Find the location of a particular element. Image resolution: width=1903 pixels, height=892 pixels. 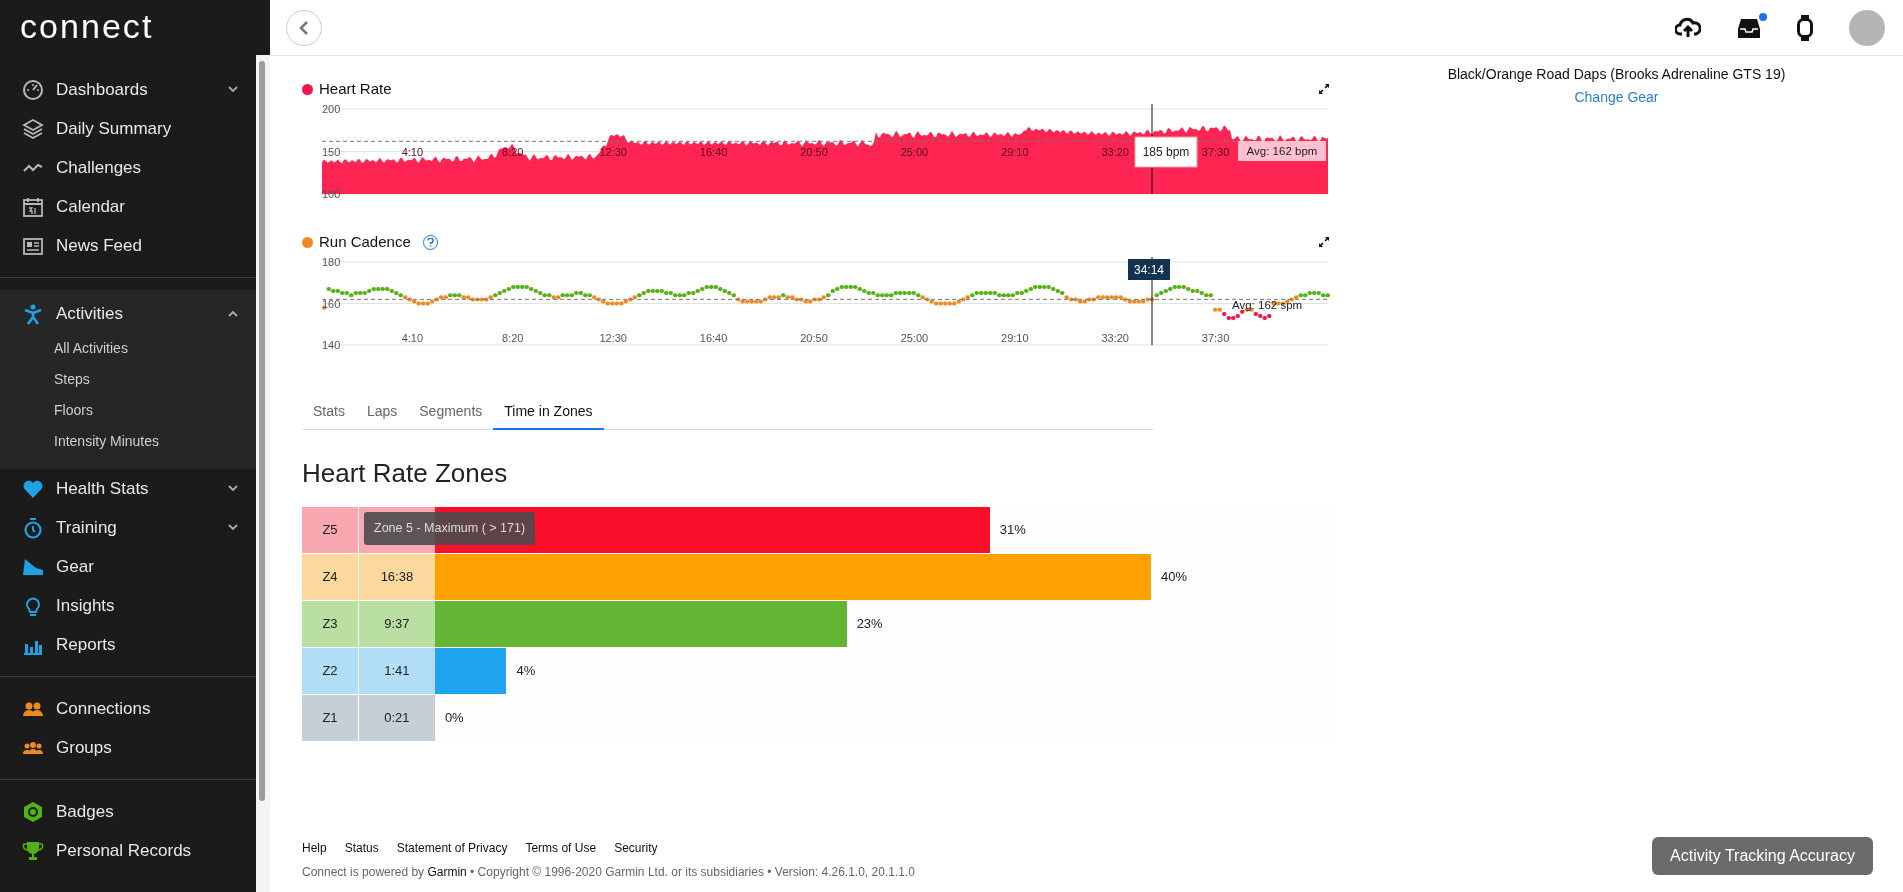

zone-label: Z4 is located at coordinates (330, 577).